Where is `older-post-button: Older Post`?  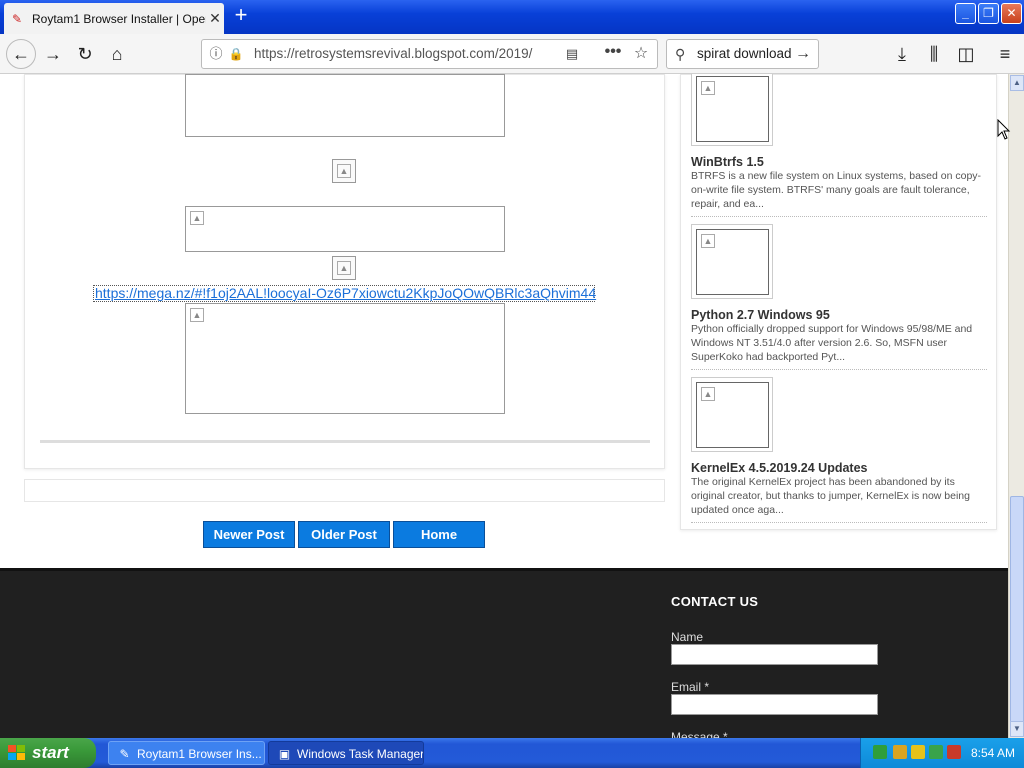
older-post-button: Older Post is located at coordinates (344, 534).